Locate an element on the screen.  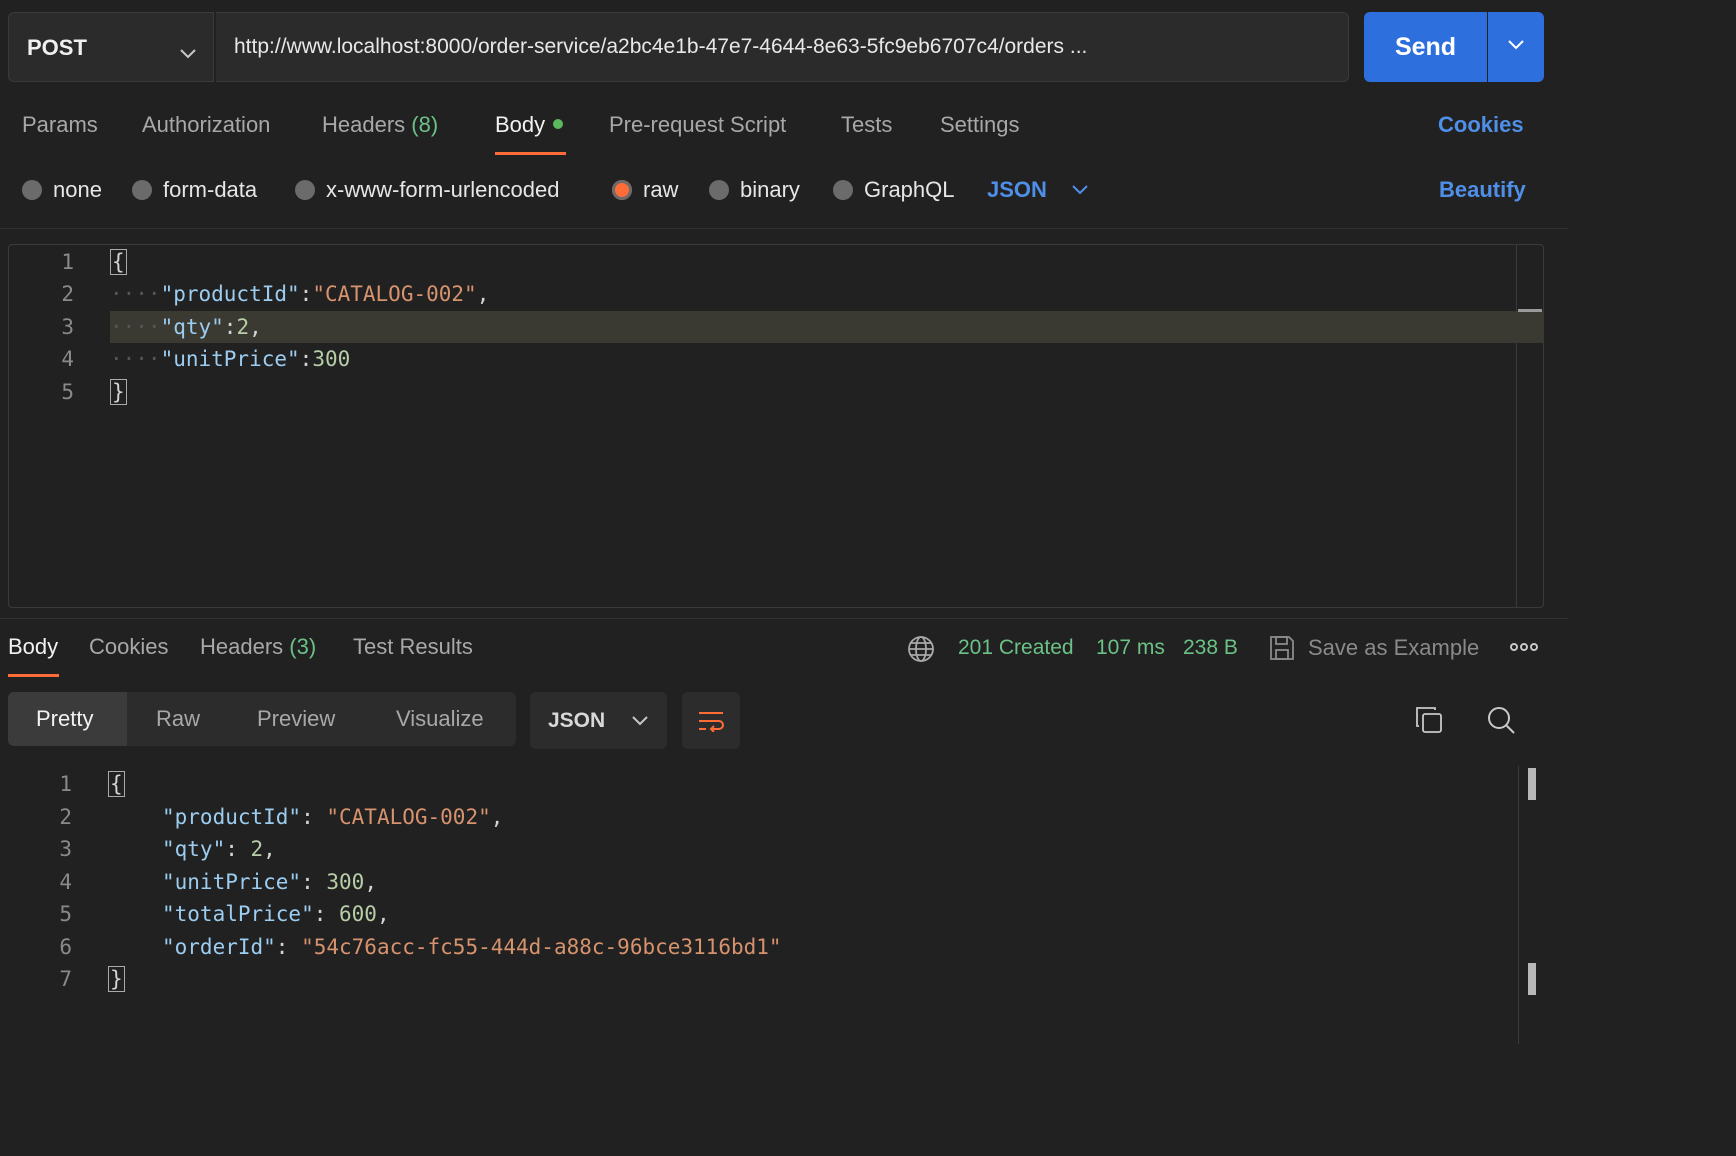
code-line: ····"productId":"CATALOG-002", is located at coordinates (300, 294).